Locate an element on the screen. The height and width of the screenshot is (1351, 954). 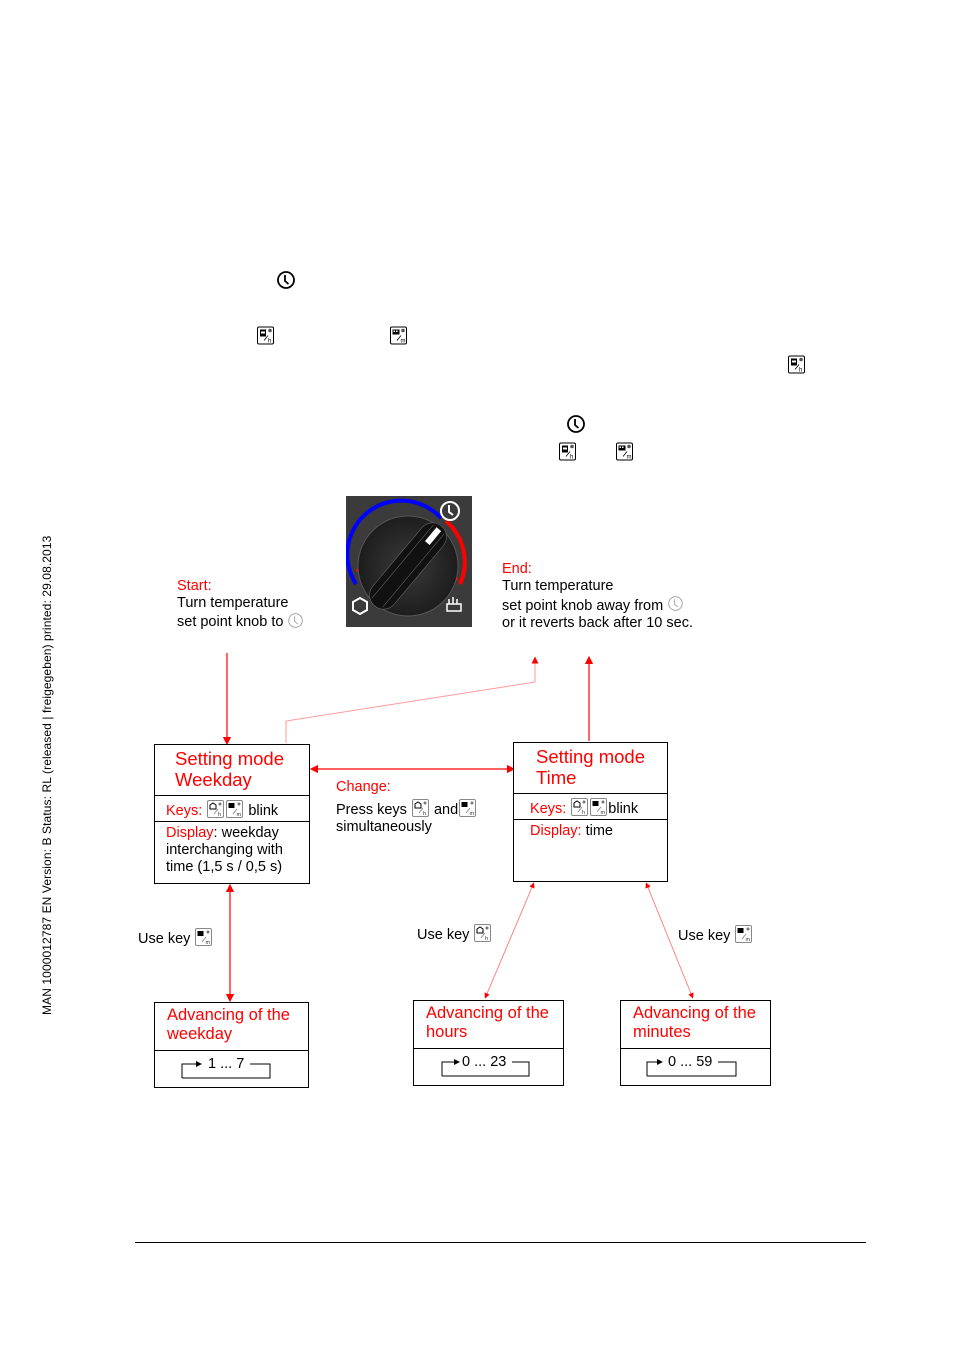
weekday-box-title-1: Setting mode is located at coordinates (230, 758).